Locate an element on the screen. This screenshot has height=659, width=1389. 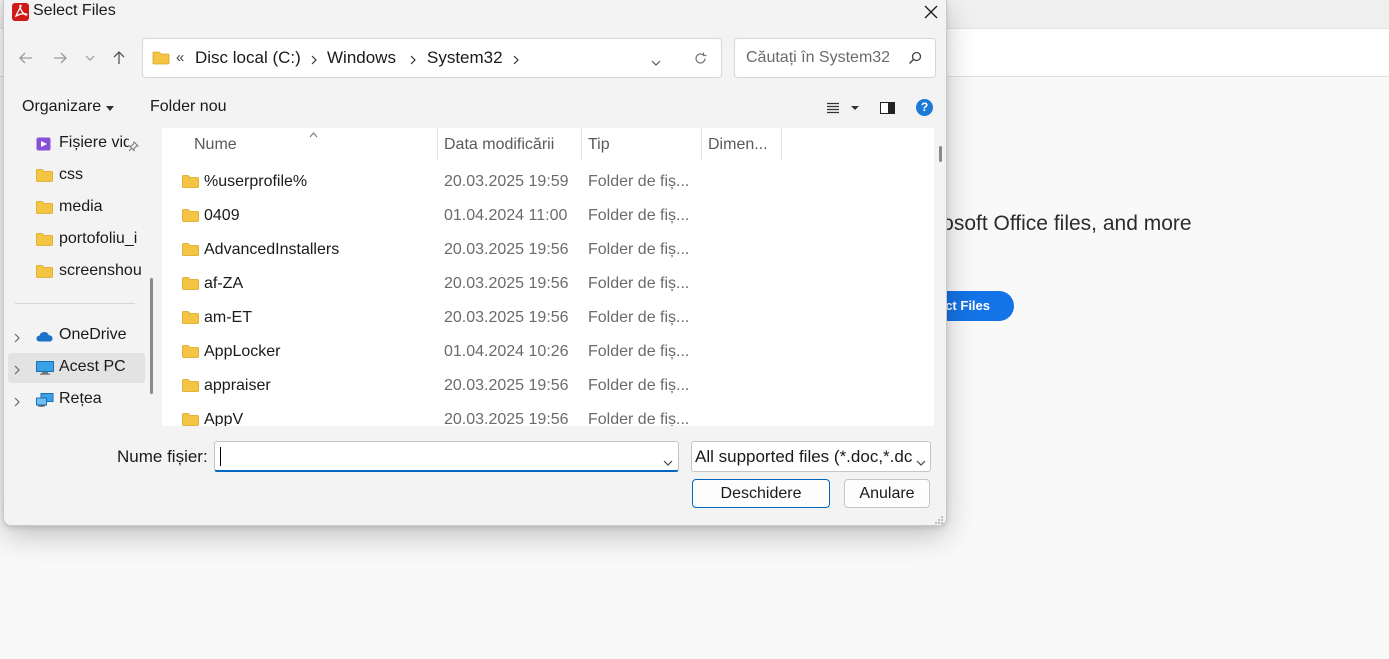
video-folder-icon is located at coordinates (43, 146).